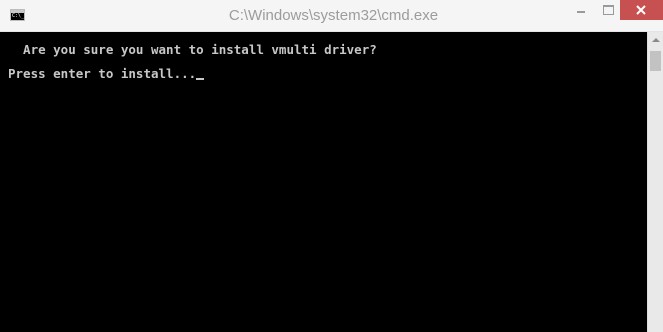  I want to click on title-bar: C:\_ C:\Windows\system32\cmd.exe, so click(331, 16).